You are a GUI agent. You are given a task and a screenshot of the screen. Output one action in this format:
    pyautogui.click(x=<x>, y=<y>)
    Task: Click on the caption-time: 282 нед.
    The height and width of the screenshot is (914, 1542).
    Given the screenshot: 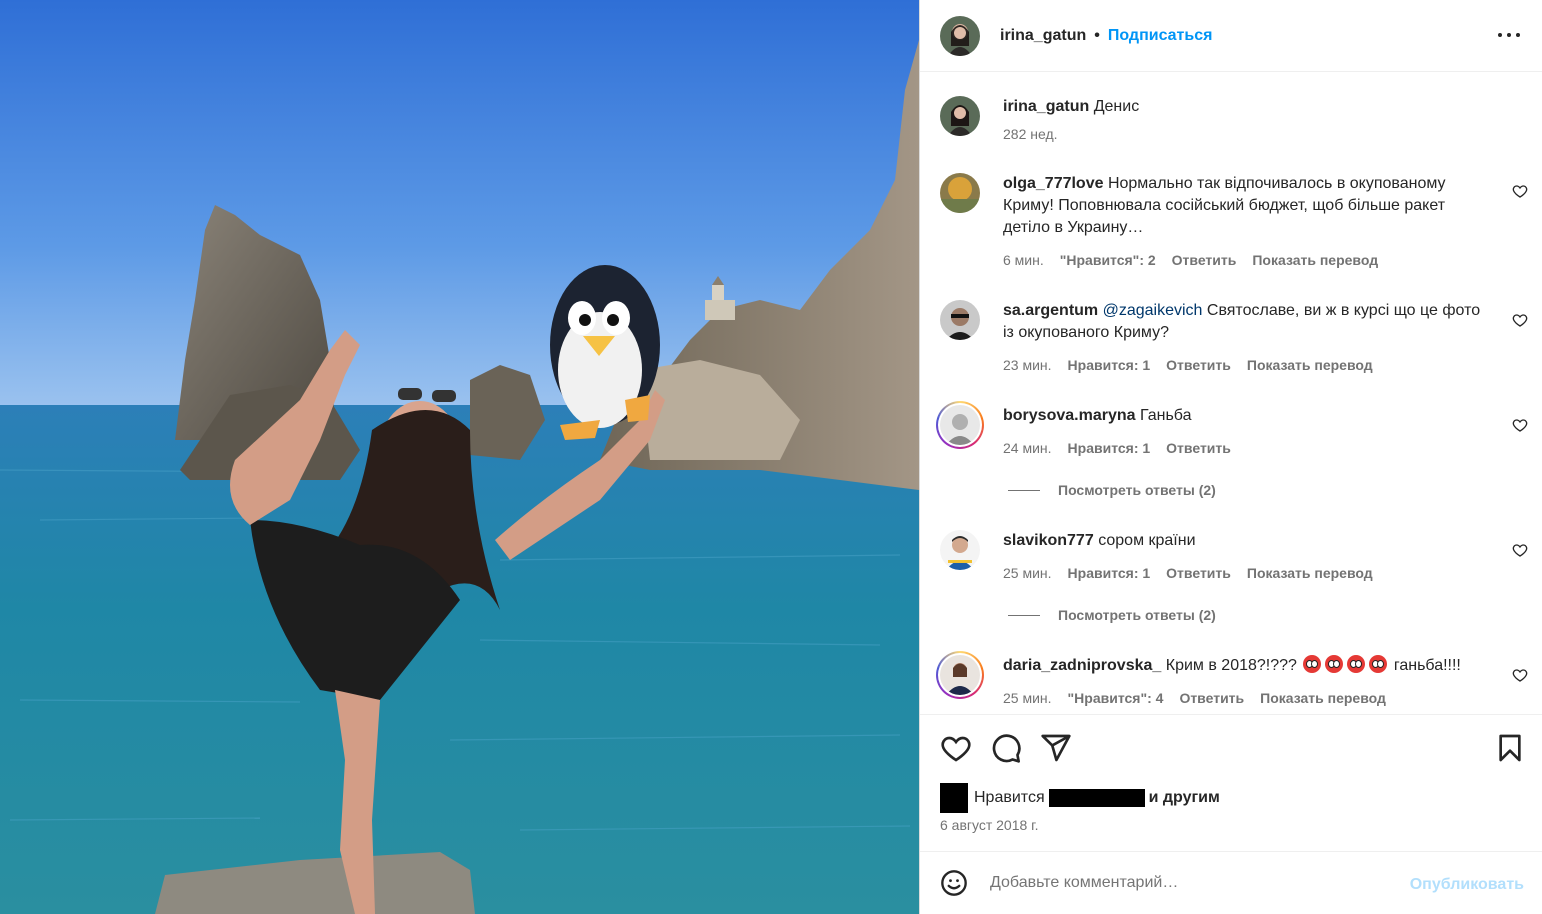 What is the action you would take?
    pyautogui.click(x=1030, y=134)
    